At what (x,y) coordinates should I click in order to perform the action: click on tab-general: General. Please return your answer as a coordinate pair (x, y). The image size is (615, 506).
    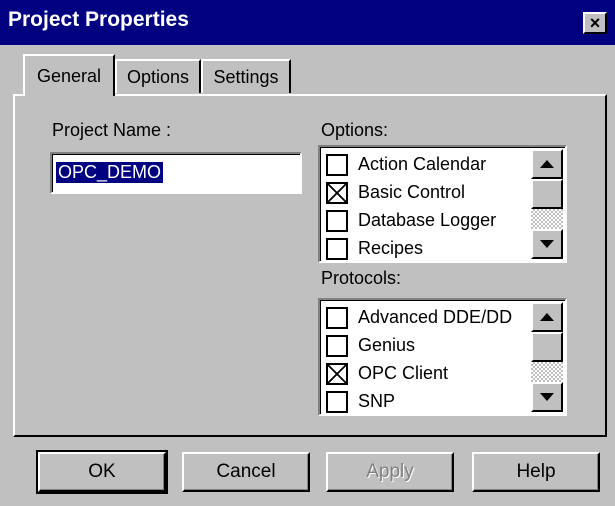
    Looking at the image, I should click on (69, 75).